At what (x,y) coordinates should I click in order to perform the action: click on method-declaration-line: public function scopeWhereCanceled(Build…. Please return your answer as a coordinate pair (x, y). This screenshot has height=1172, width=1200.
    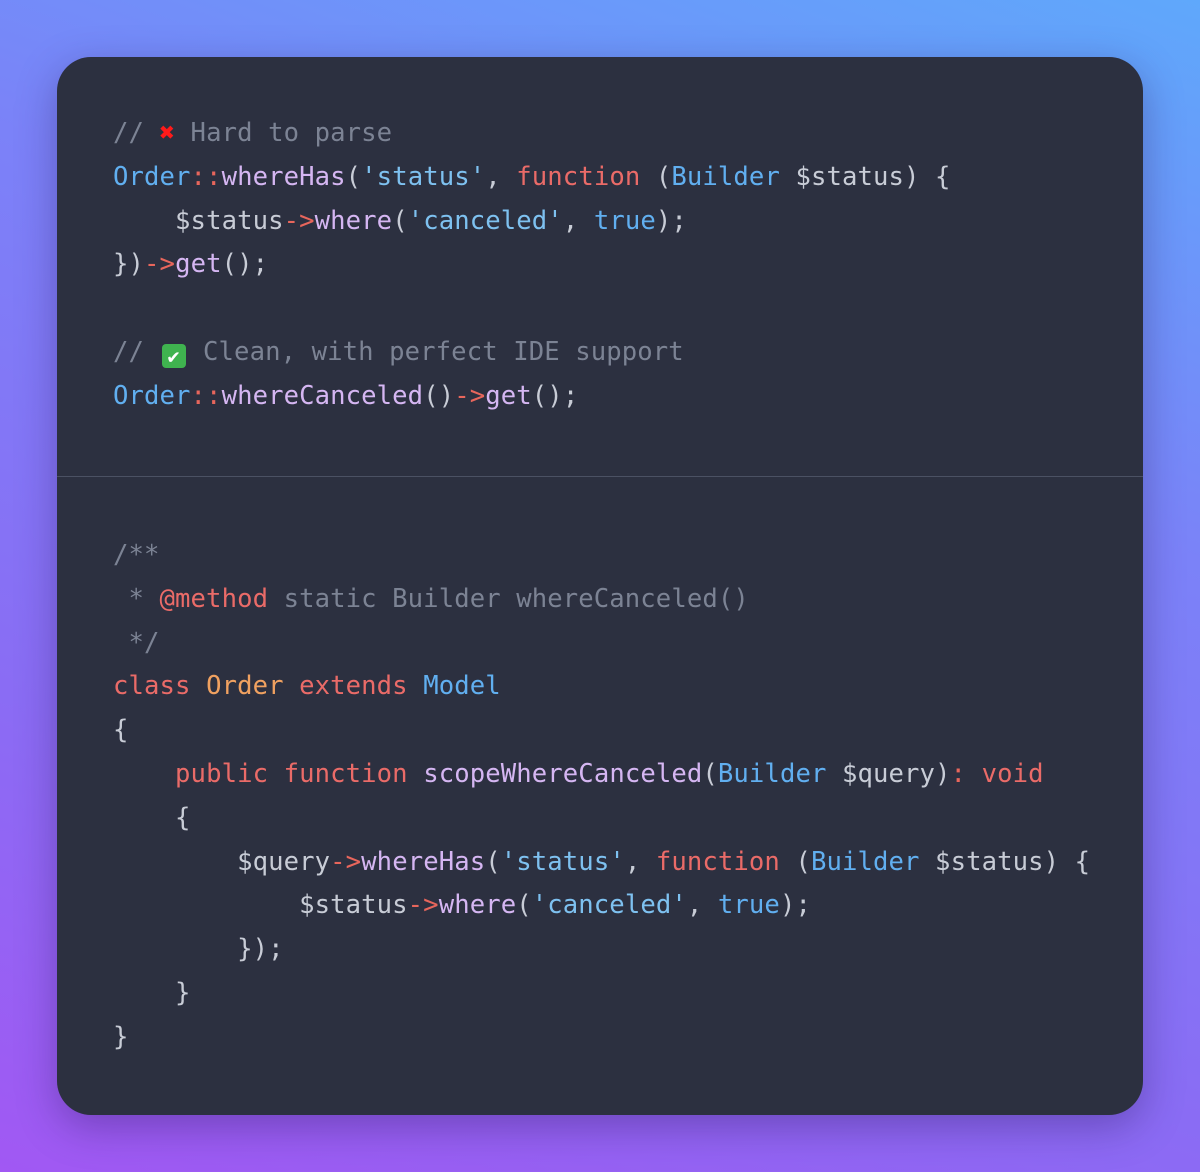
    Looking at the image, I should click on (601, 775).